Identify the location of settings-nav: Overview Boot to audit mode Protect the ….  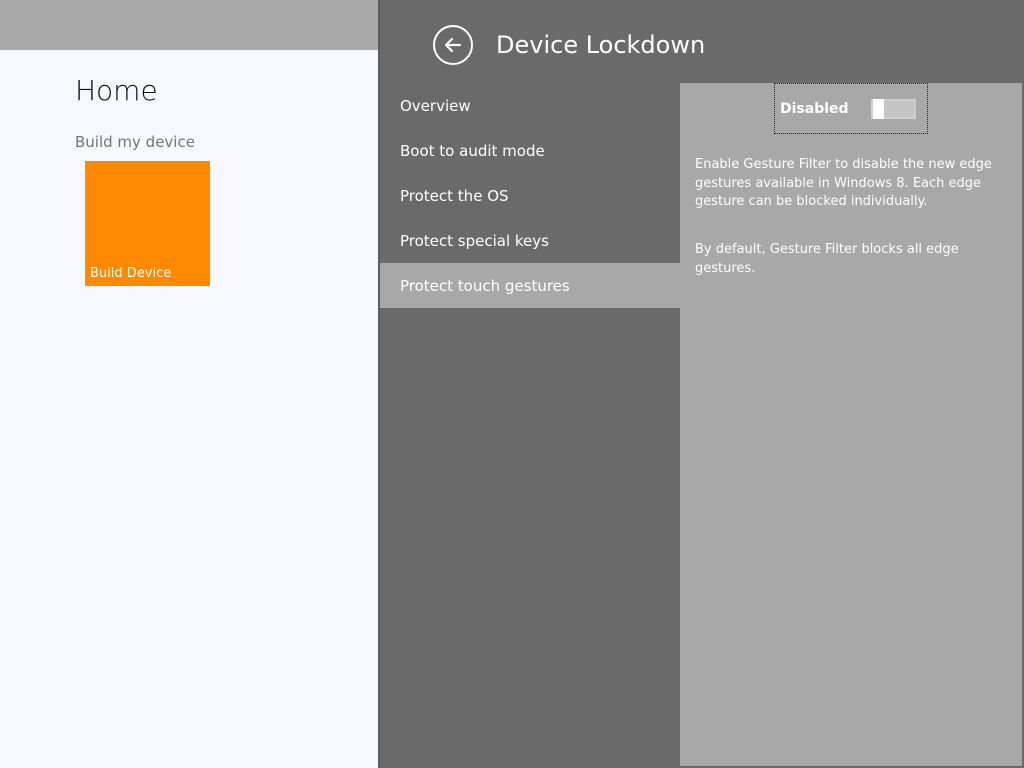
(530, 195).